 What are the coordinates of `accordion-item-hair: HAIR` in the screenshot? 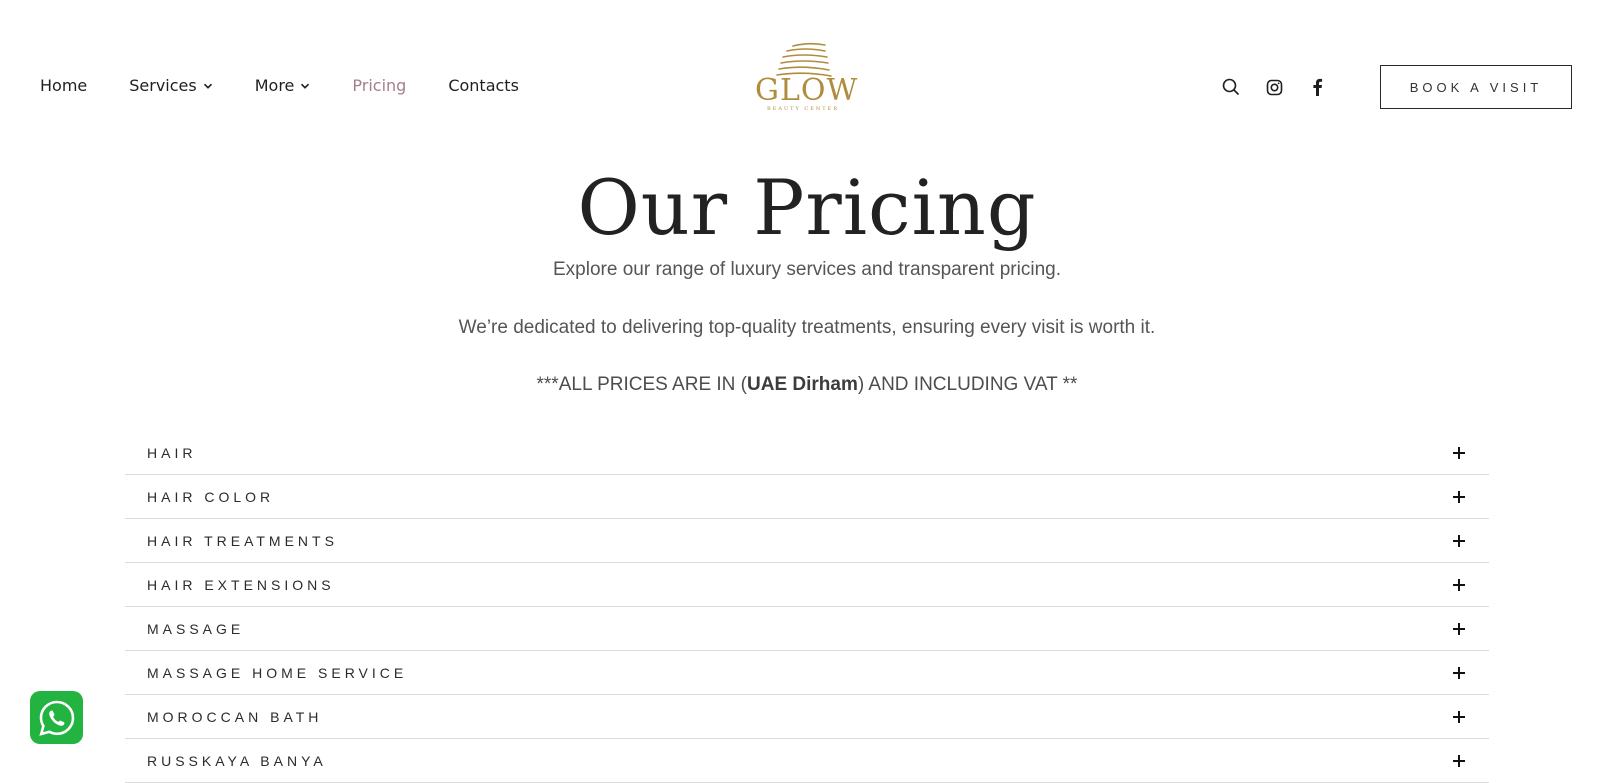 It's located at (807, 453).